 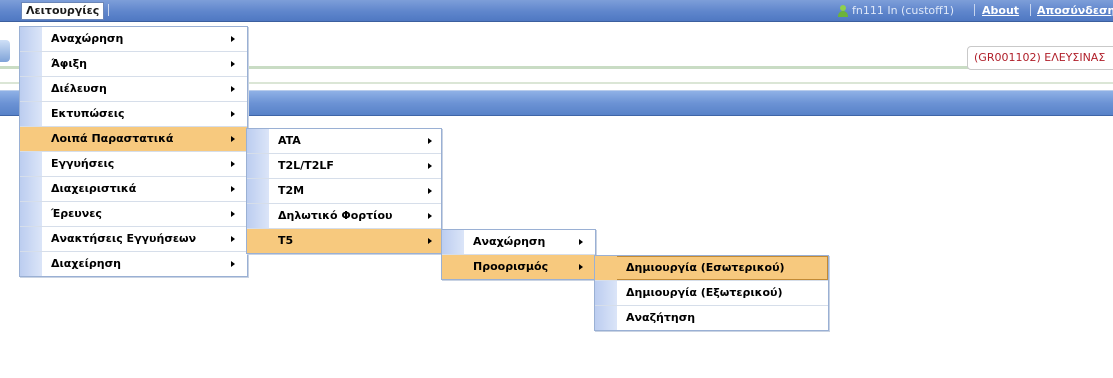 I want to click on destination-menu-item-label: Αναζήτηση, so click(x=661, y=317).